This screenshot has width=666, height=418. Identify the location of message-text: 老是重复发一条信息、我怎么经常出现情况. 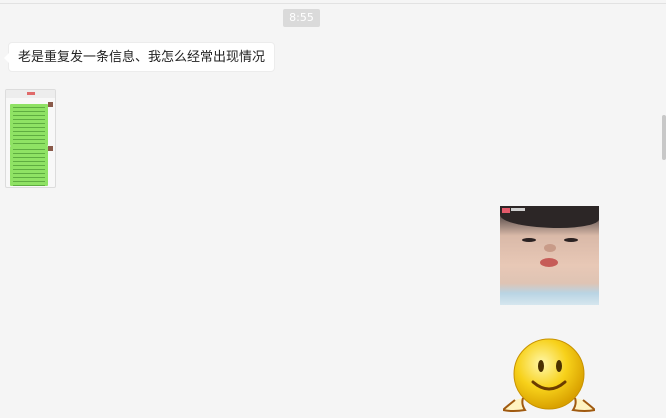
(142, 57).